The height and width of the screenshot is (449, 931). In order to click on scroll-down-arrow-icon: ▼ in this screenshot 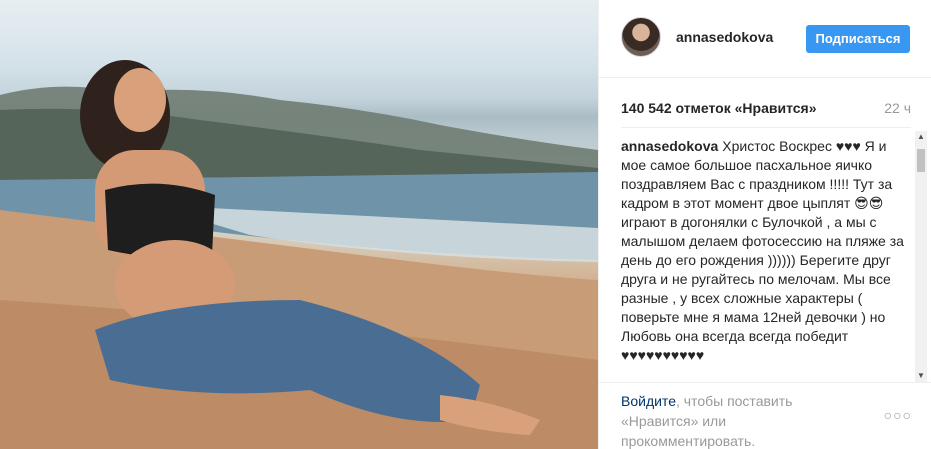, I will do `click(921, 376)`.